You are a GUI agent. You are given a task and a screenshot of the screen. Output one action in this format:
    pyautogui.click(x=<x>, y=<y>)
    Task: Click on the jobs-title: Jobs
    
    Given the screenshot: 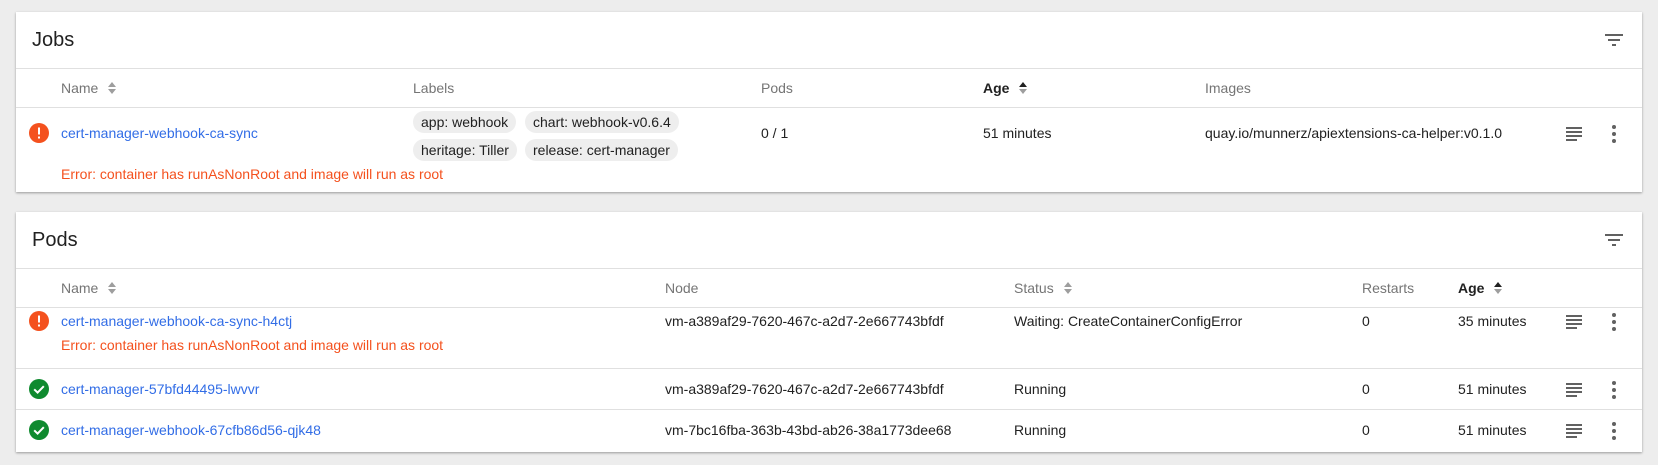 What is the action you would take?
    pyautogui.click(x=53, y=40)
    